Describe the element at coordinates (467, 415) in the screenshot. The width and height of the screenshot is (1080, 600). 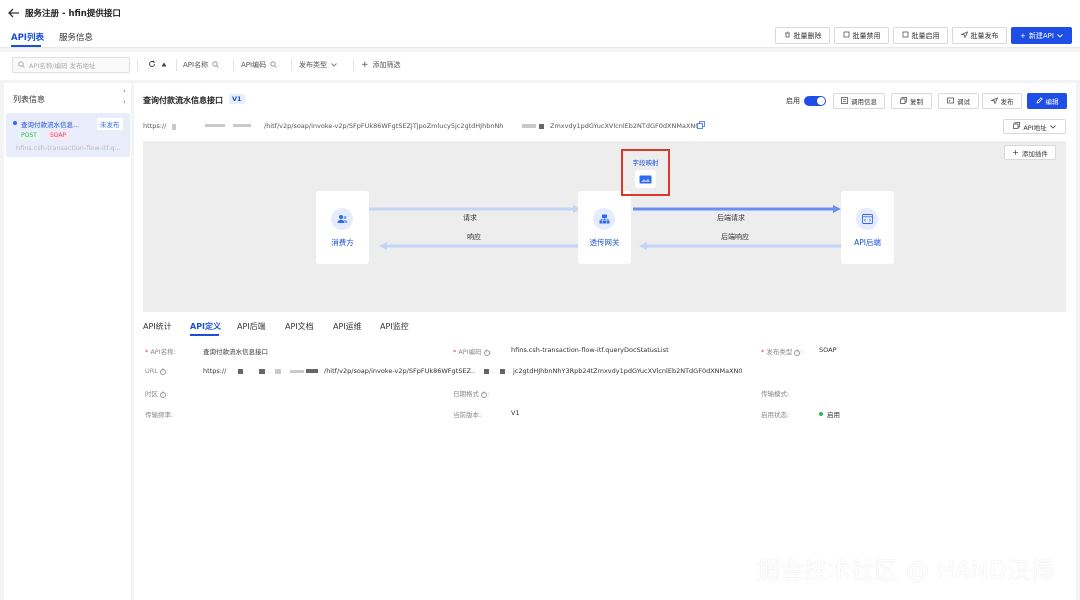
I see `current-version-field-label: 当前版本:` at that location.